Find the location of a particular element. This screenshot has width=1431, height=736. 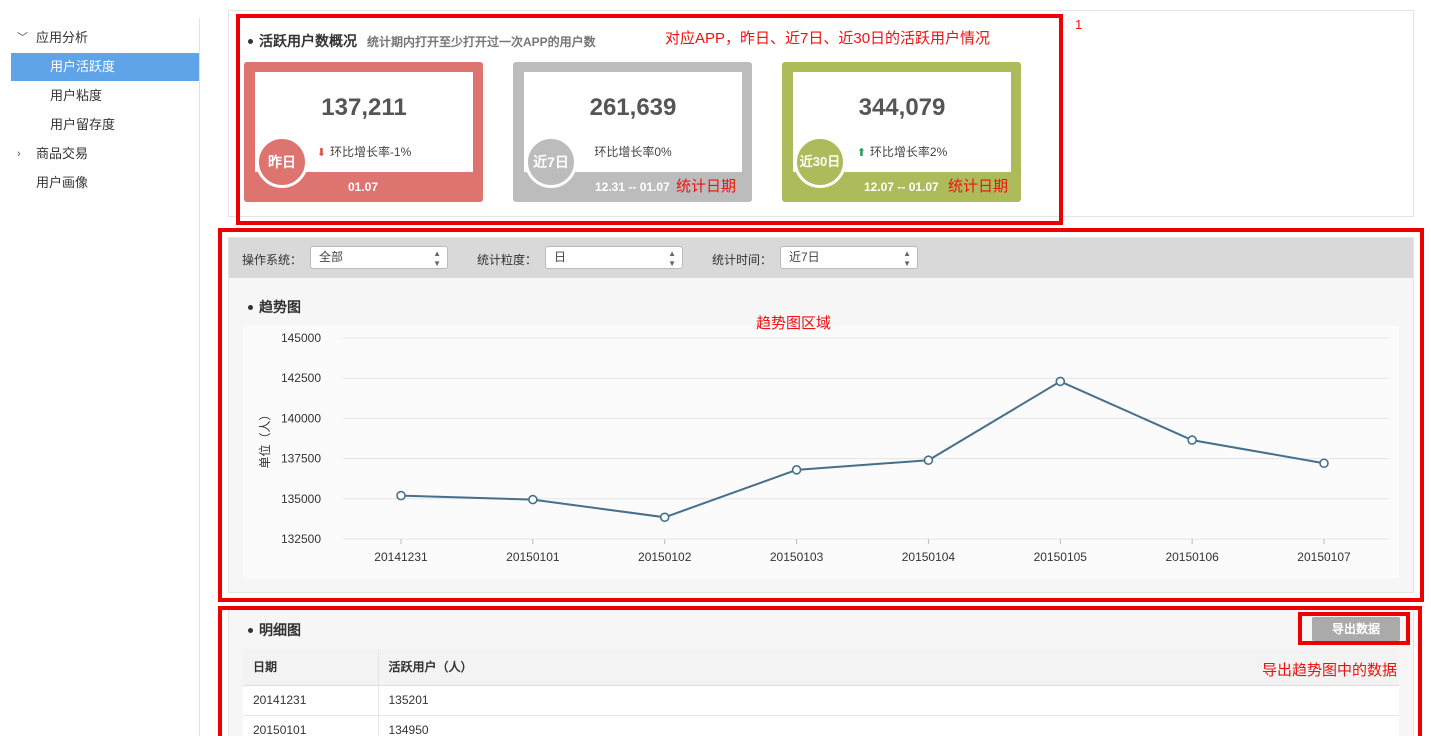

sidebar-item-user-retention: 用户留存度 is located at coordinates (105, 125).